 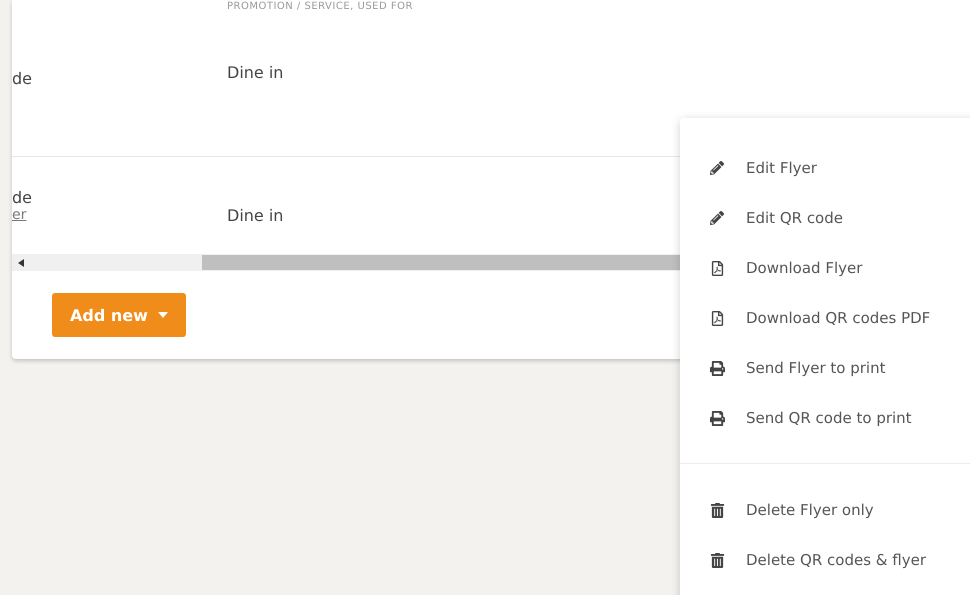 What do you see at coordinates (825, 218) in the screenshot?
I see `menu-item: Edit QR code` at bounding box center [825, 218].